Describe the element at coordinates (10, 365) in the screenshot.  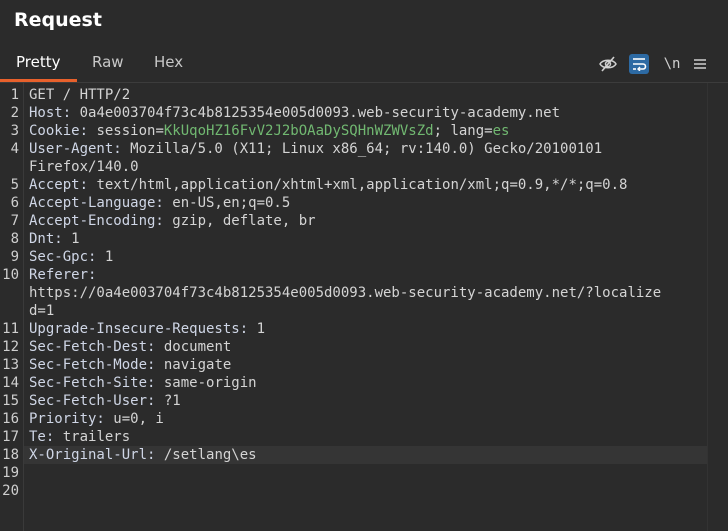
I see `line-number: 13` at that location.